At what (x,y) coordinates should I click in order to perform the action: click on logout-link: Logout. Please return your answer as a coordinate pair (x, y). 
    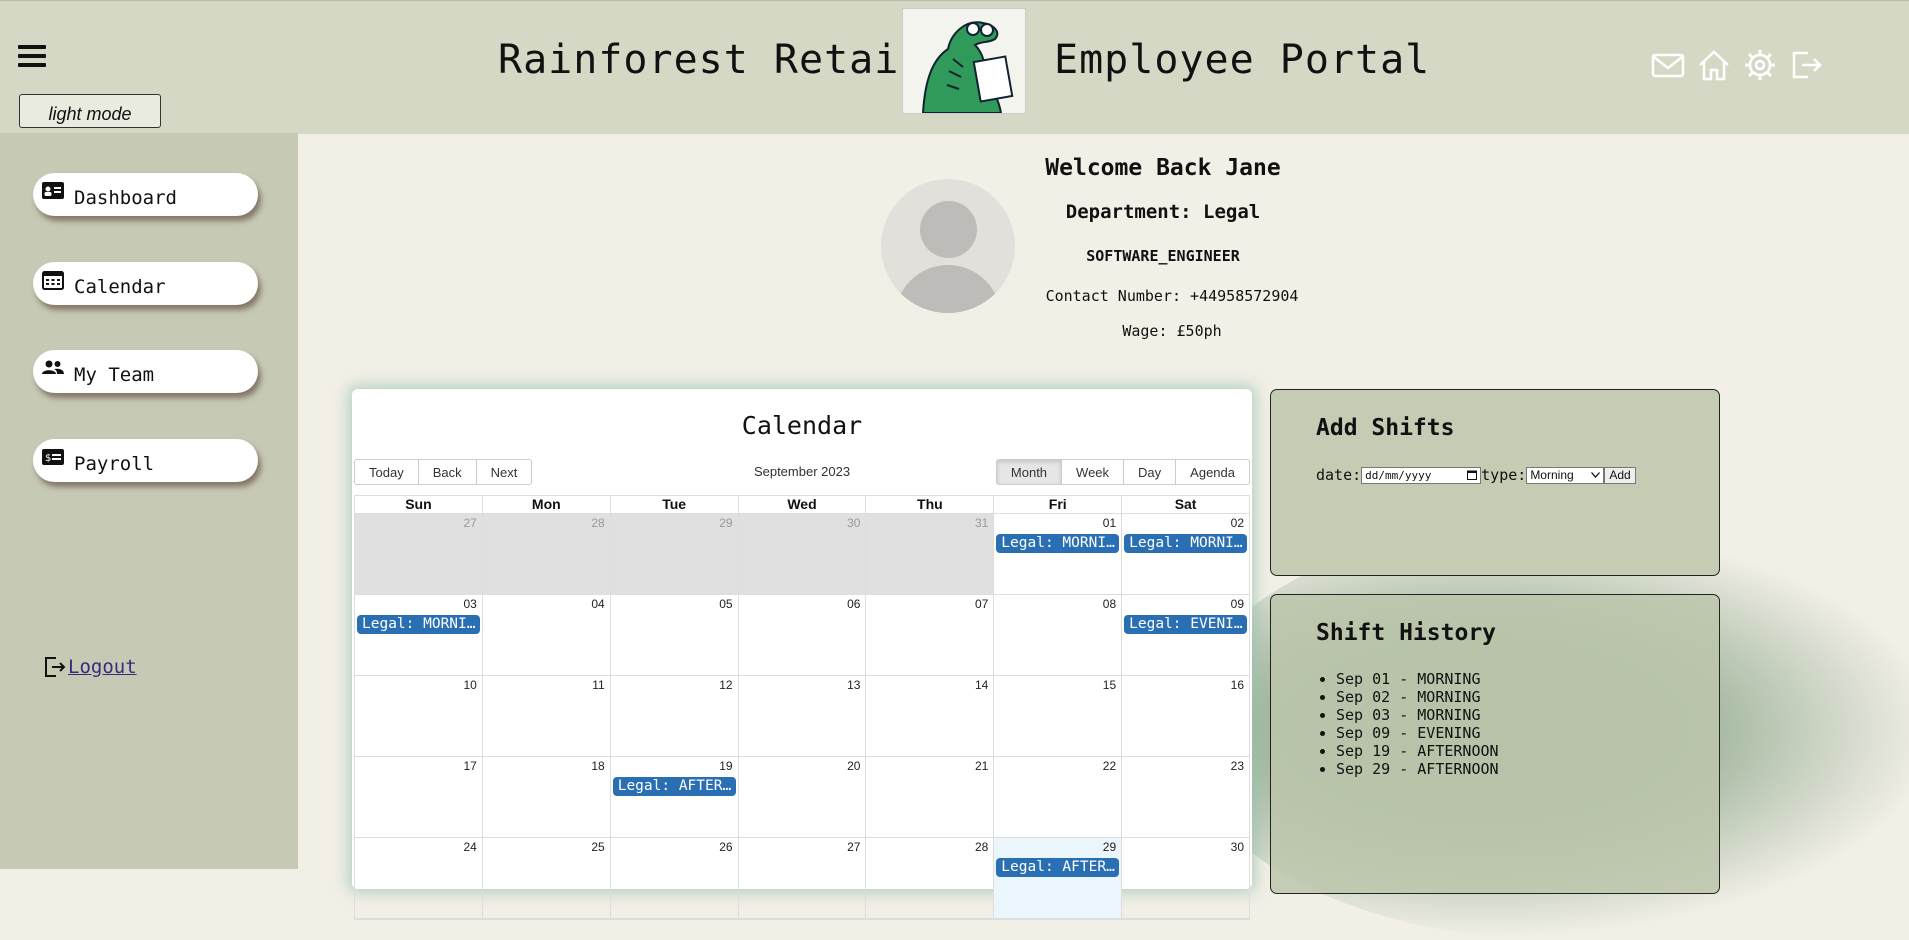
    Looking at the image, I should click on (90, 667).